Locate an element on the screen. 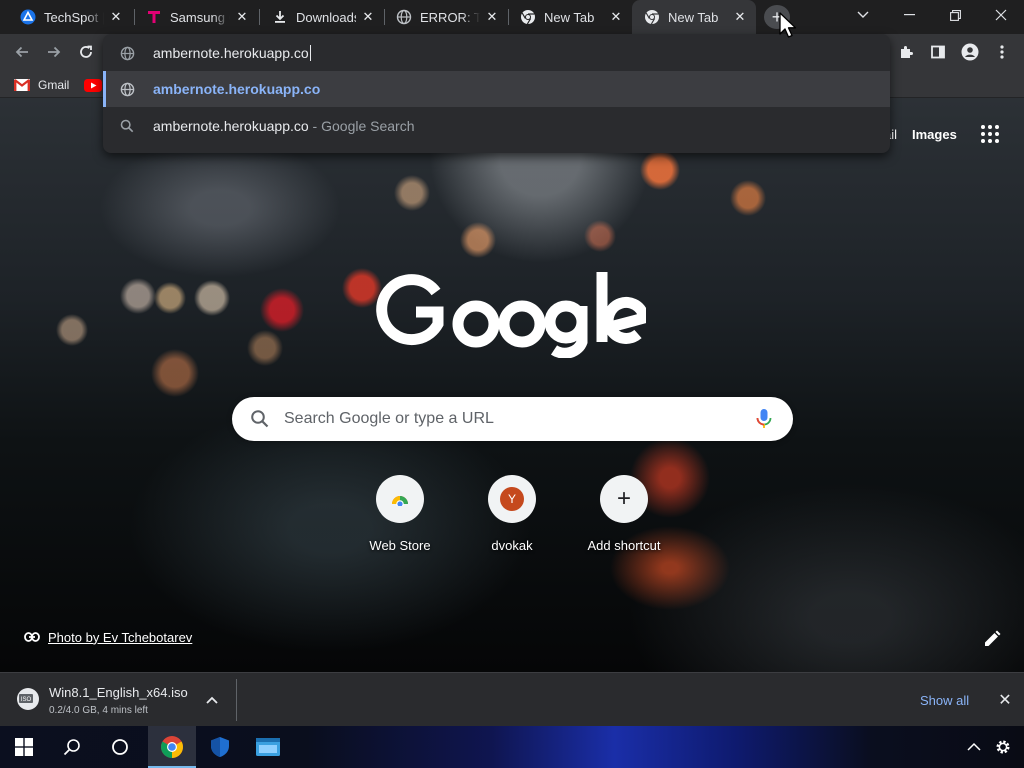 Image resolution: width=1024 pixels, height=768 pixels. images-link: Images is located at coordinates (934, 134).